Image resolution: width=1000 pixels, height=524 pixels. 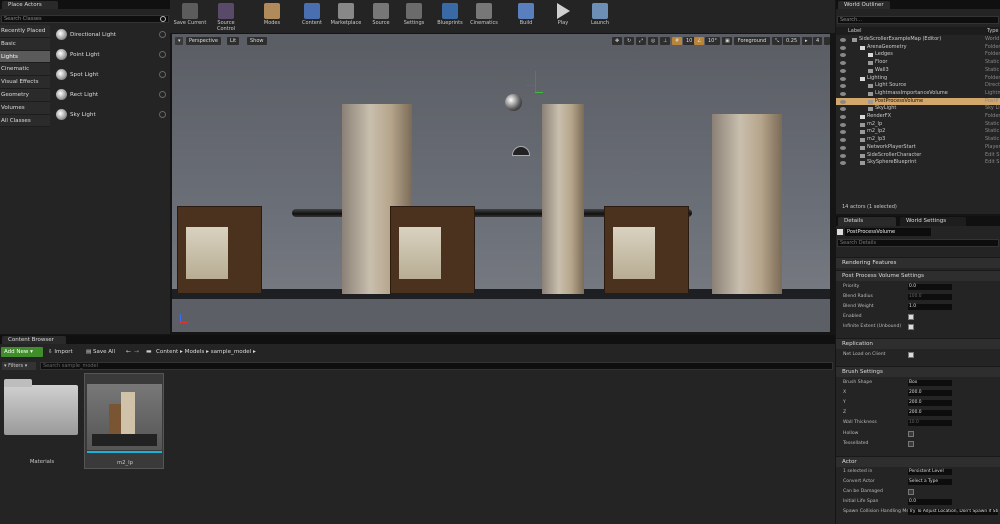 I want to click on viewport-menu-icon: ▾, so click(x=179, y=41).